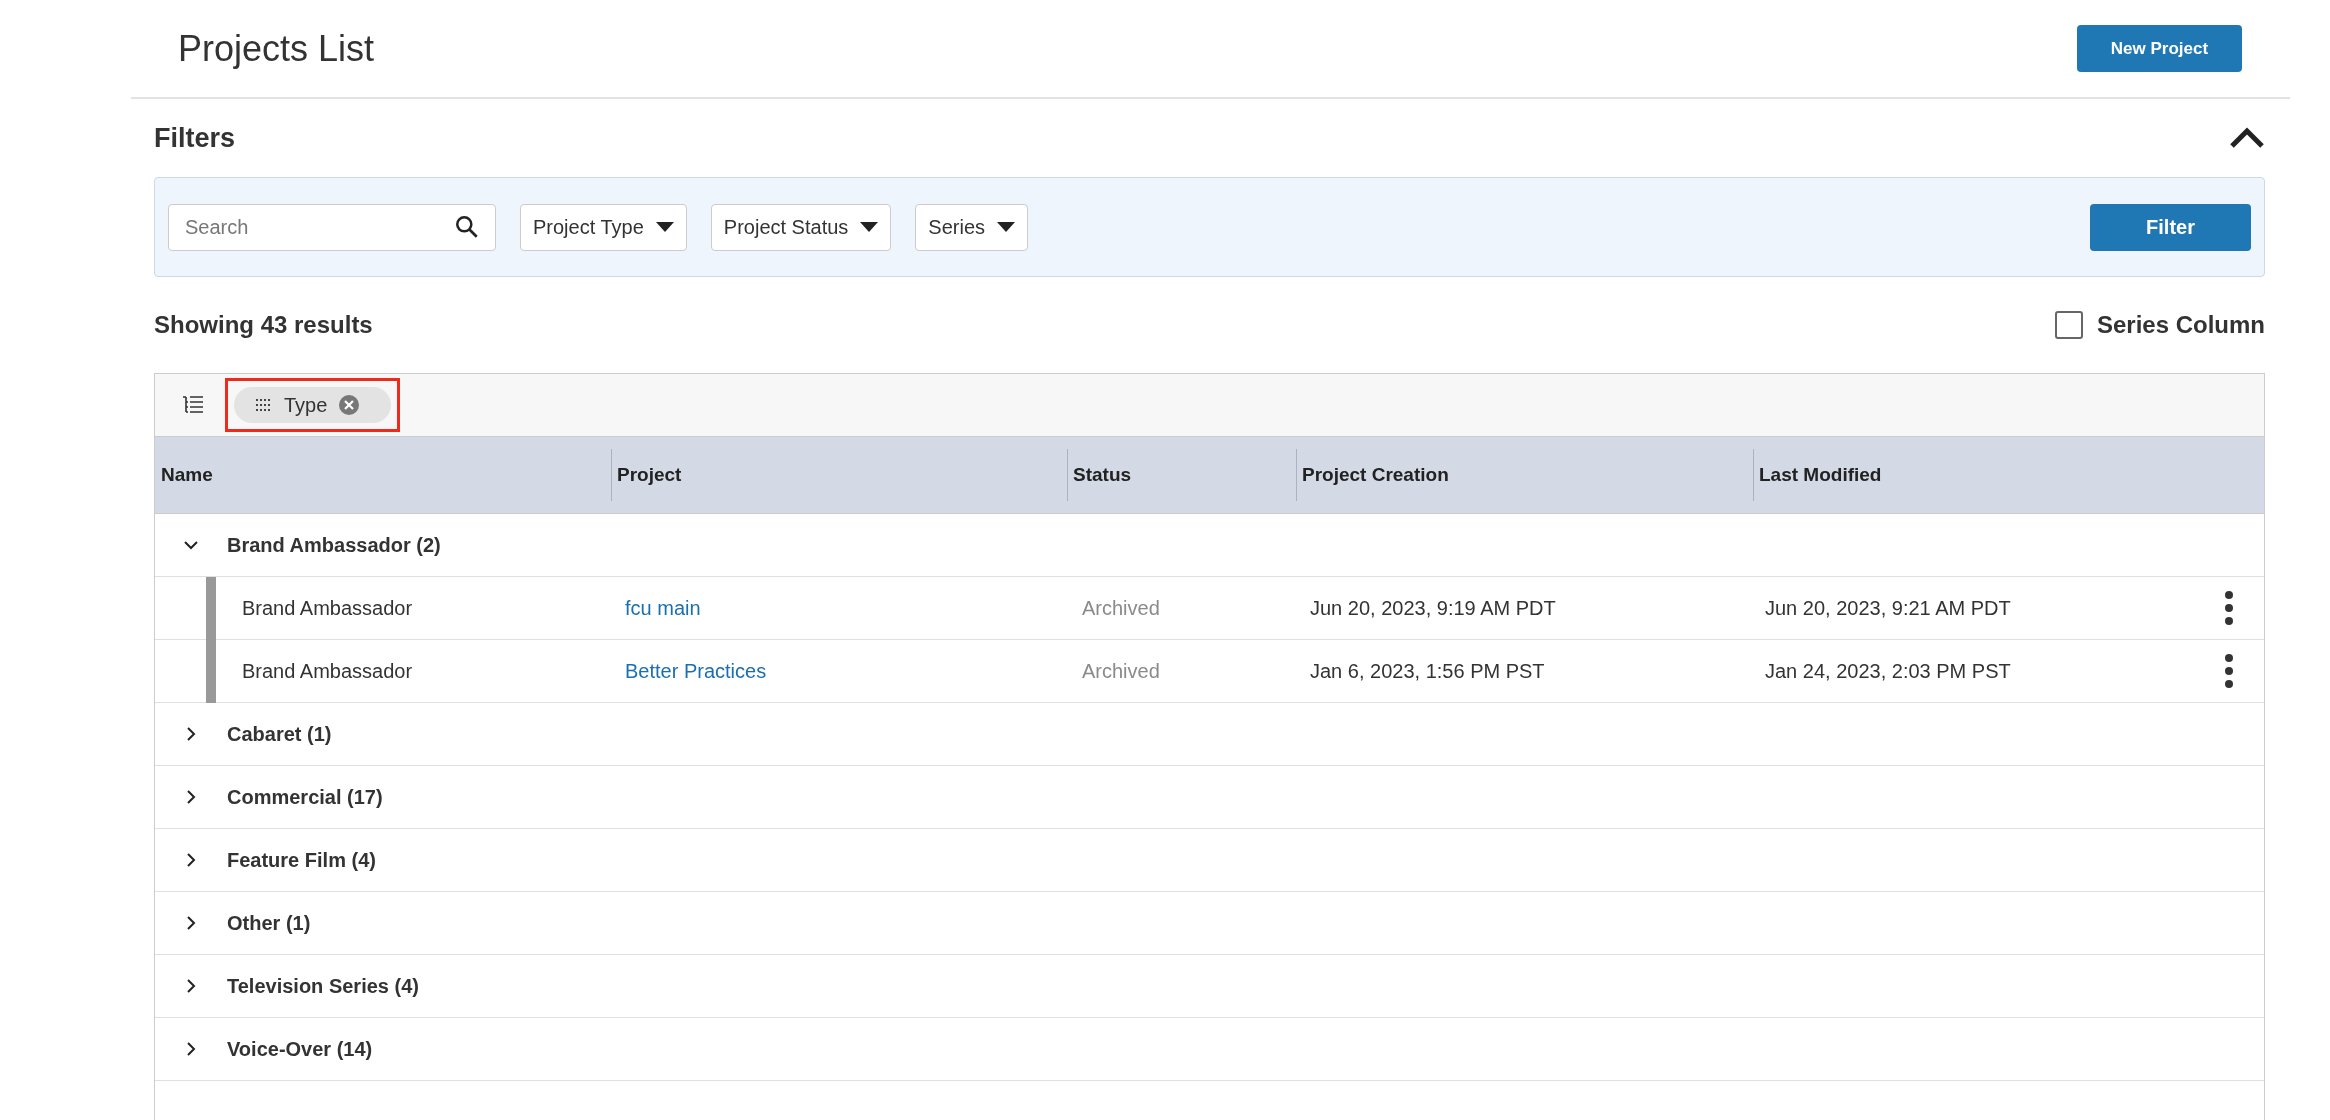 The image size is (2330, 1120). I want to click on column-header: Name, so click(187, 475).